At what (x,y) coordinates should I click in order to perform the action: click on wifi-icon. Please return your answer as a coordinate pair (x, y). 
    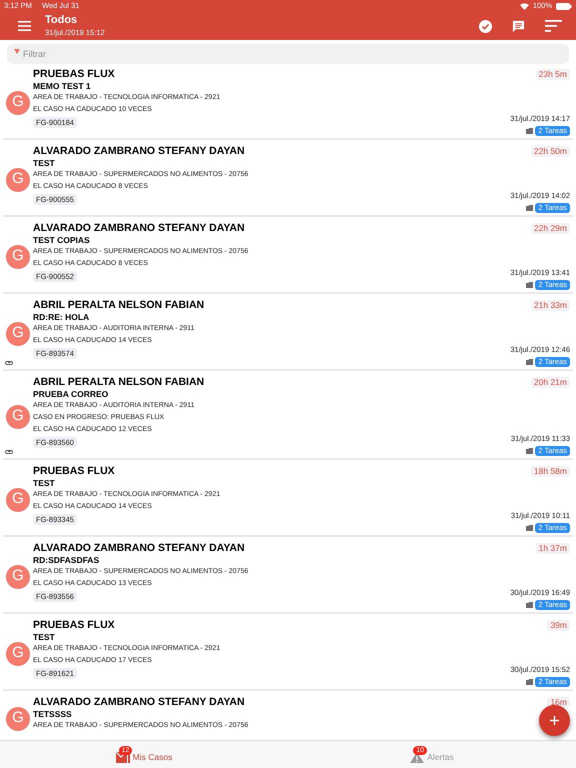
    Looking at the image, I should click on (524, 6).